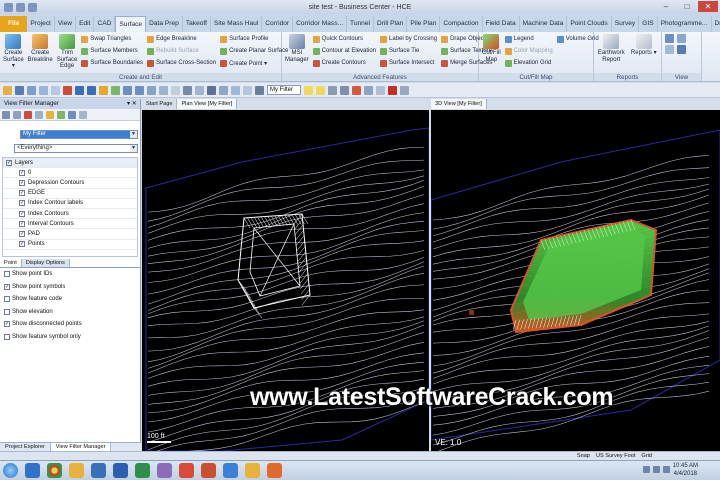 This screenshot has height=480, width=720. I want to click on tab-view: View, so click(66, 24).